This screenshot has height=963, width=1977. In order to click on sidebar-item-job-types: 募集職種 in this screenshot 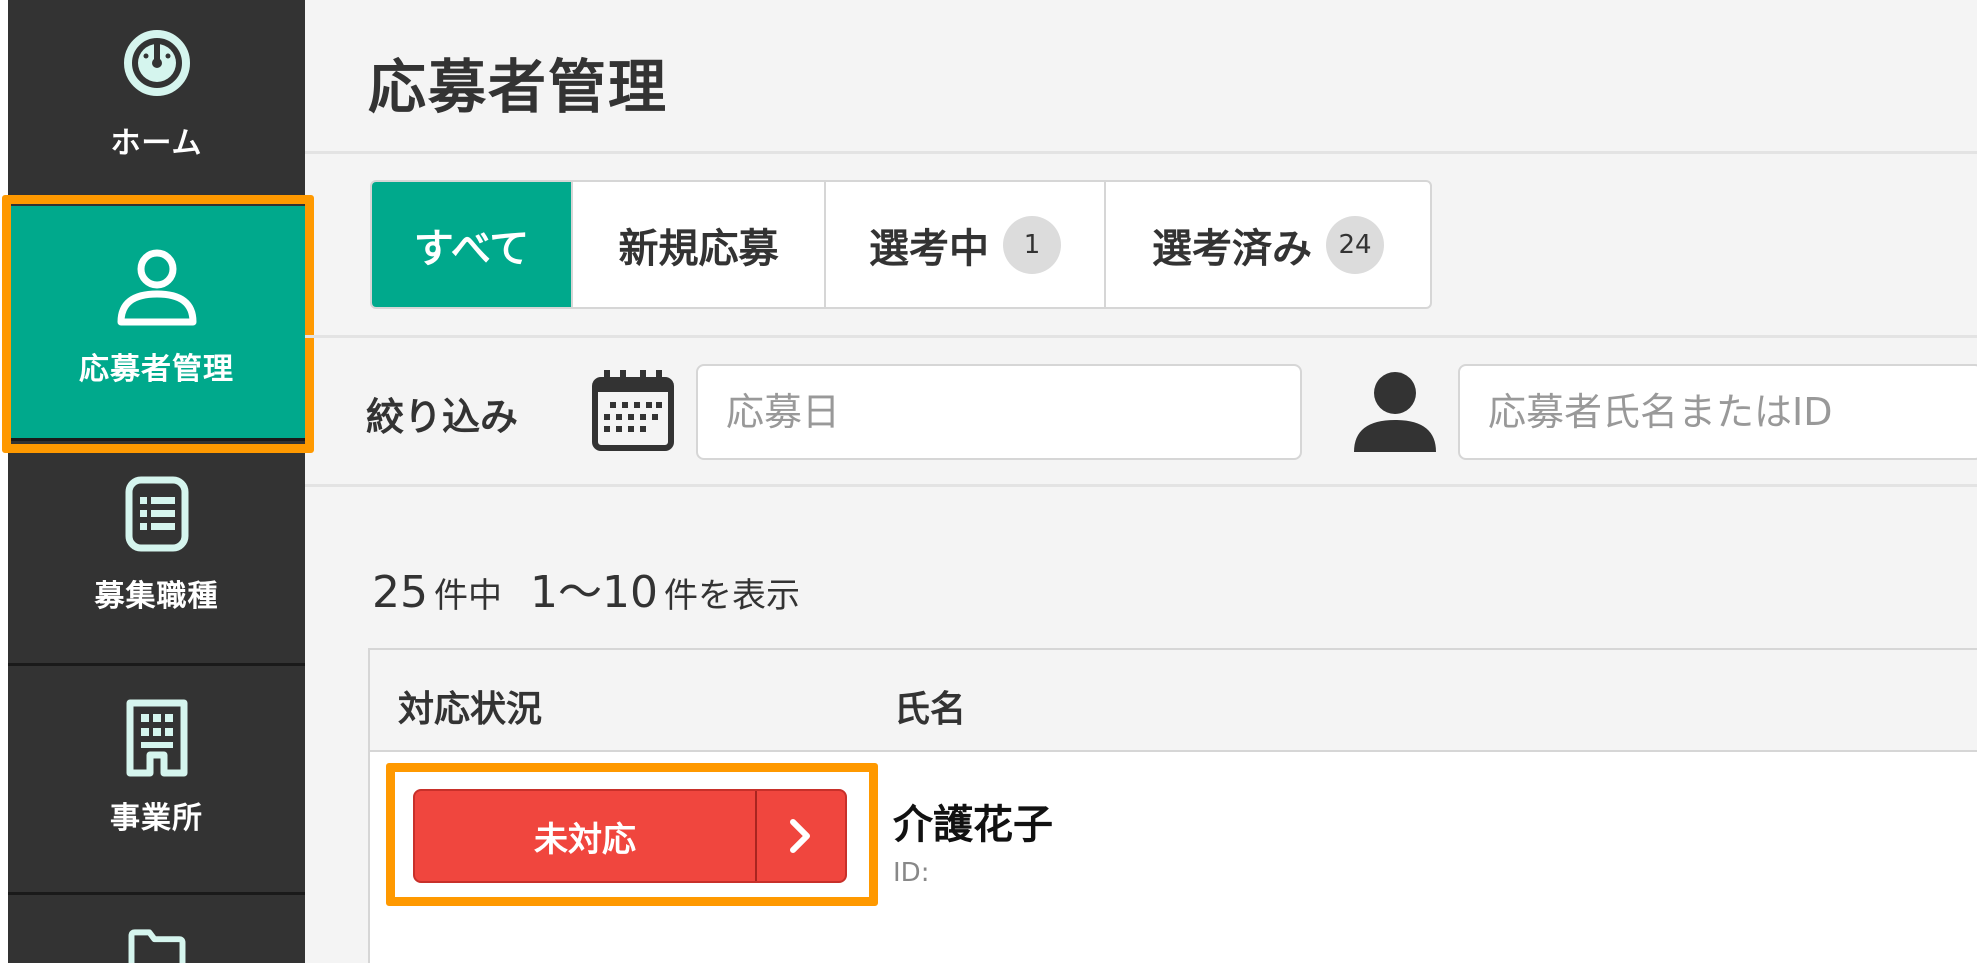, I will do `click(156, 556)`.